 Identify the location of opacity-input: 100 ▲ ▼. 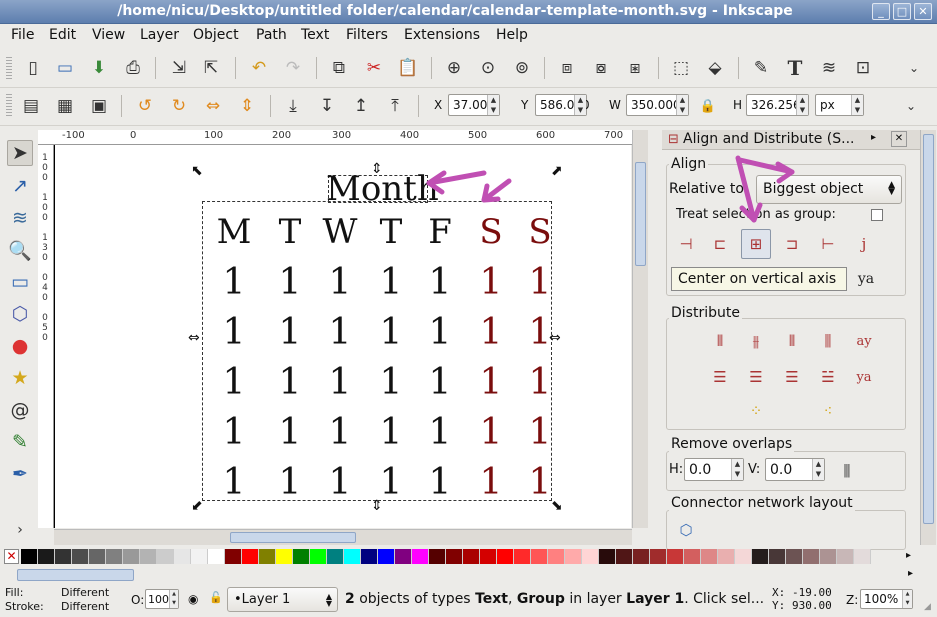
(162, 599).